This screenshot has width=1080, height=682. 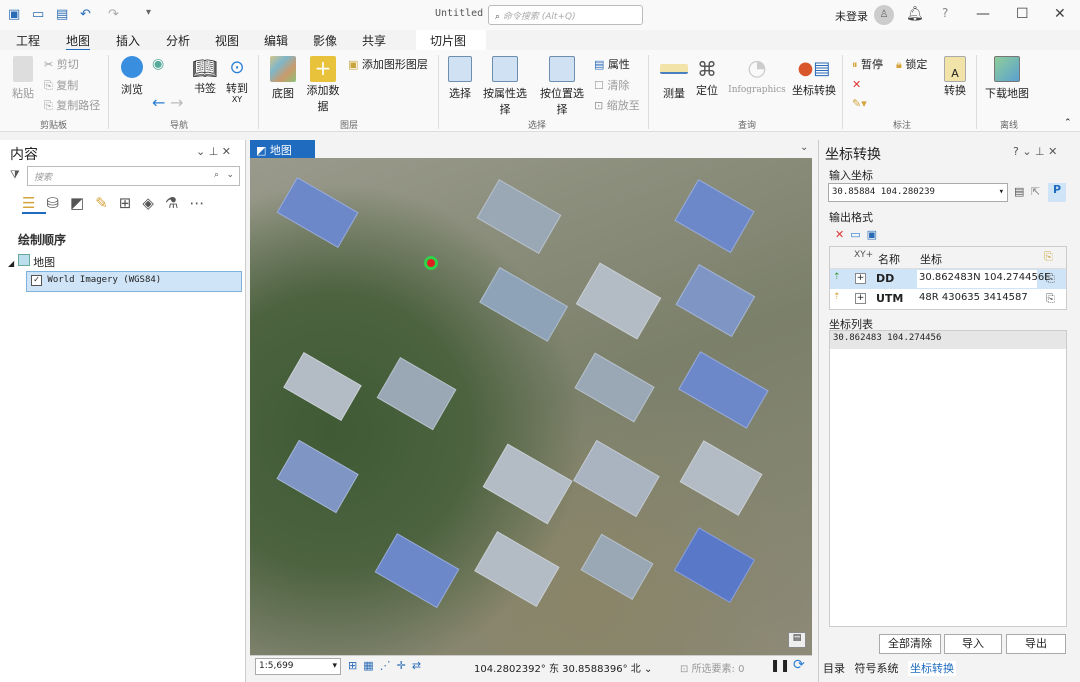 I want to click on download-map-button: 下载地图, so click(x=1007, y=78).